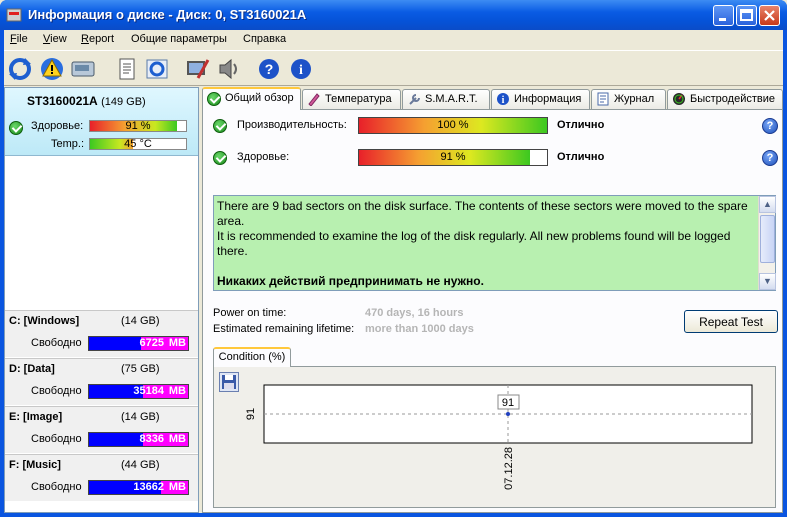 This screenshot has width=787, height=517. Describe the element at coordinates (314, 99) in the screenshot. I see `thermometer-icon` at that location.